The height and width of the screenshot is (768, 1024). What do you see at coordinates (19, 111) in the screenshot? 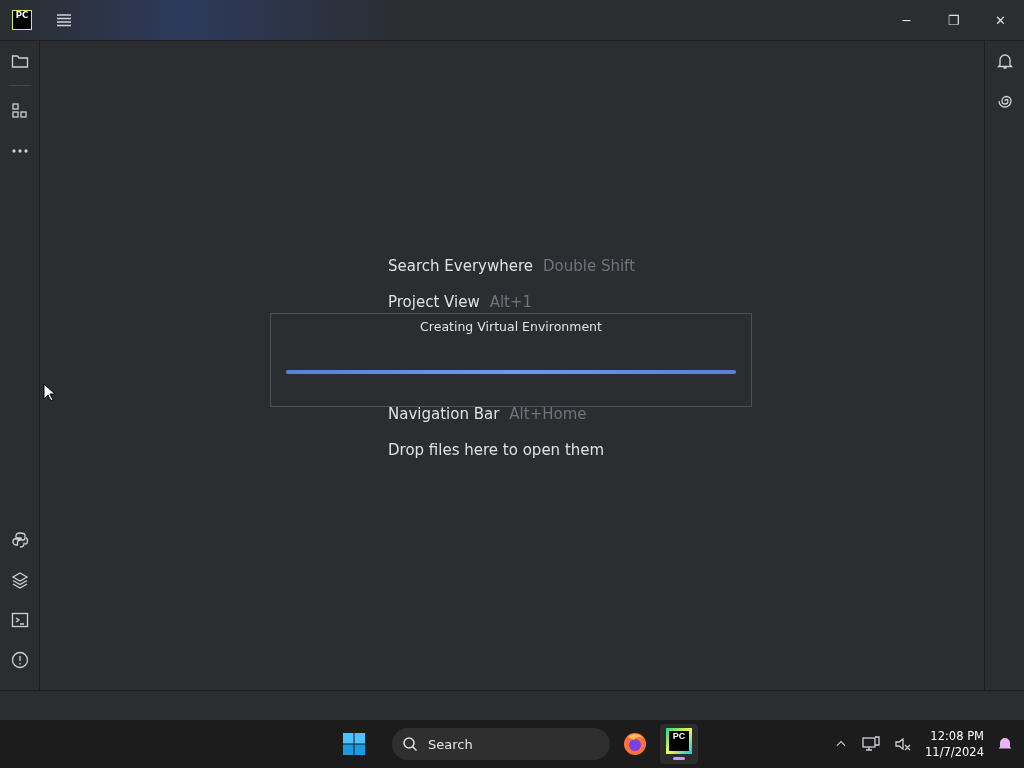
I see `structure-icon` at bounding box center [19, 111].